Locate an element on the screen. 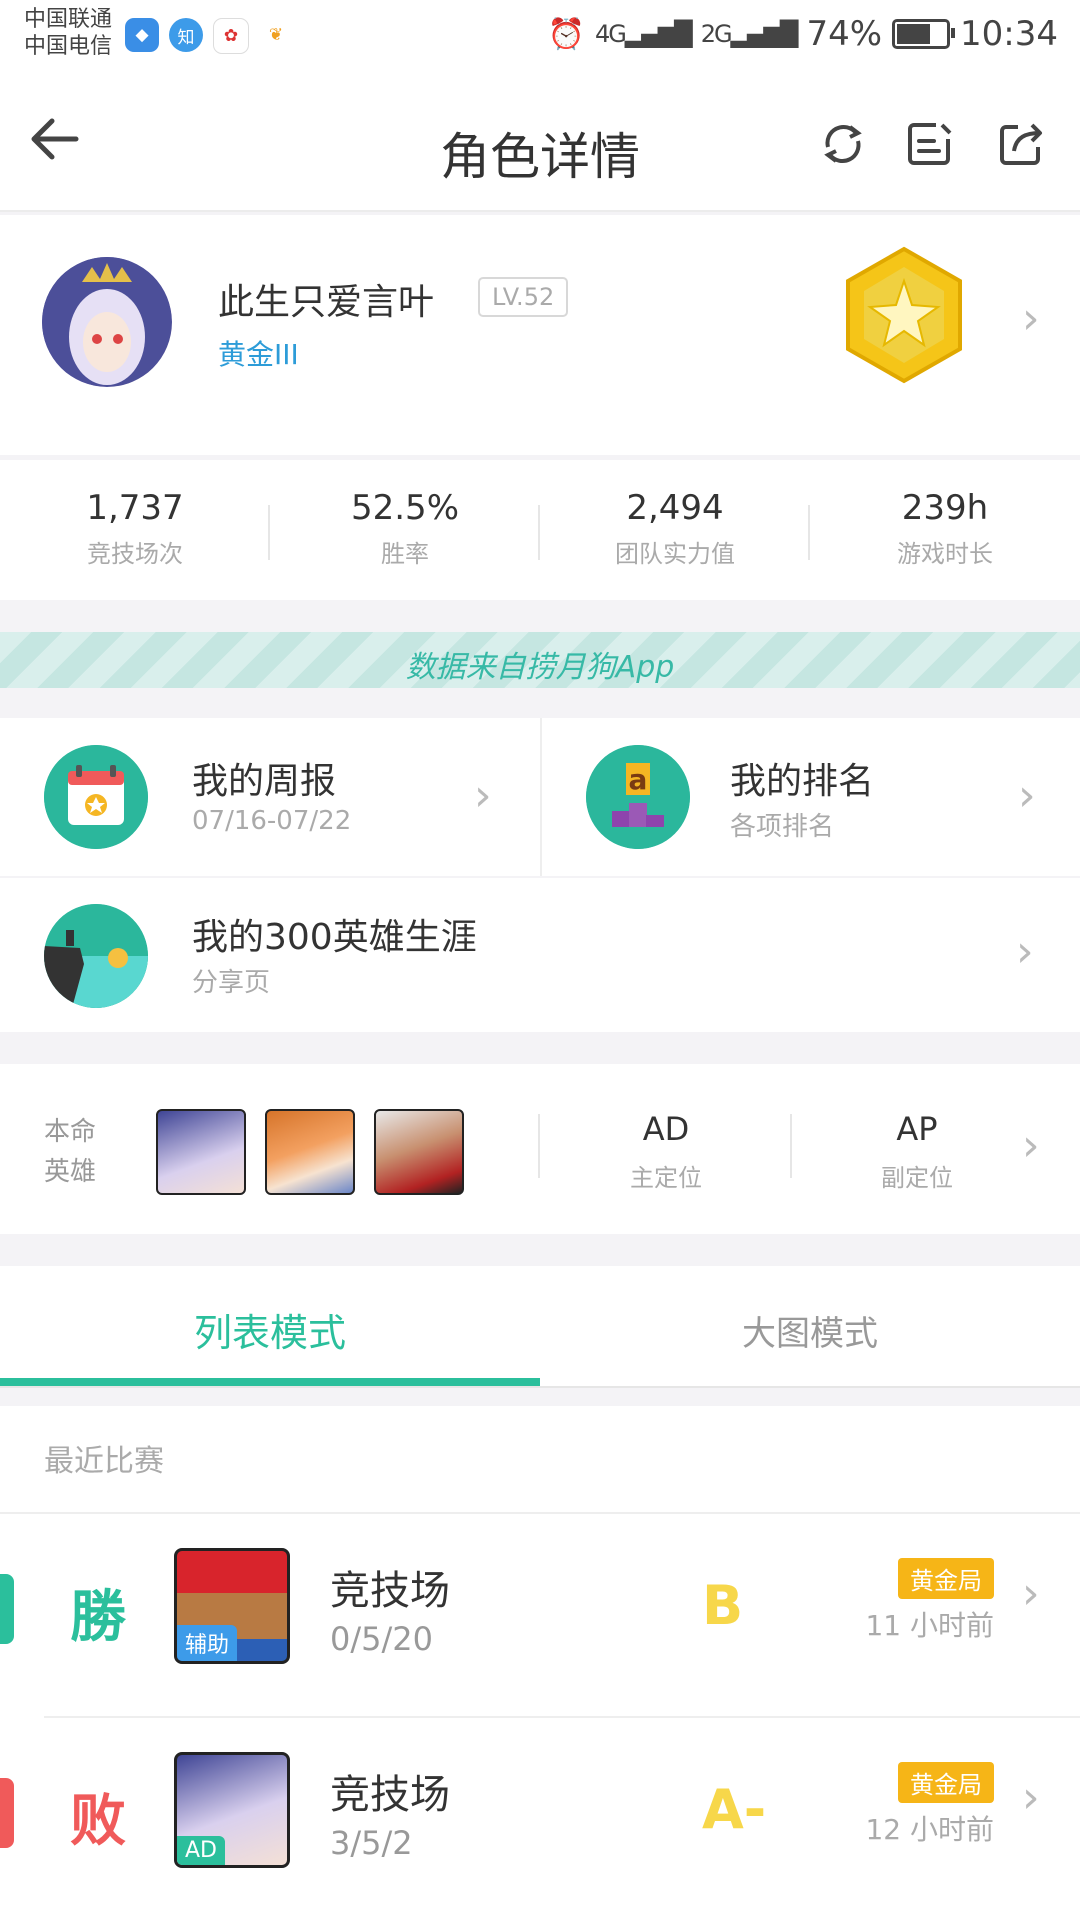 This screenshot has height=1920, width=1080. signal-4g-icon: 4G▂▄▆█ is located at coordinates (644, 34).